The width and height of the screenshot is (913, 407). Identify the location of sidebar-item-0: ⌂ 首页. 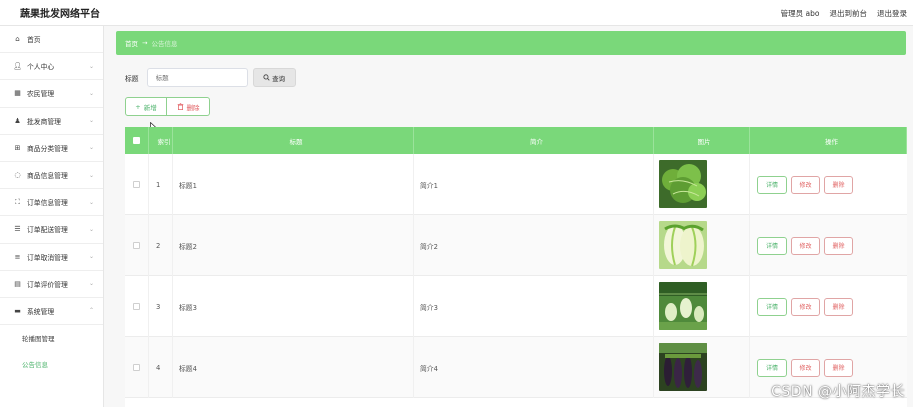
(51, 40).